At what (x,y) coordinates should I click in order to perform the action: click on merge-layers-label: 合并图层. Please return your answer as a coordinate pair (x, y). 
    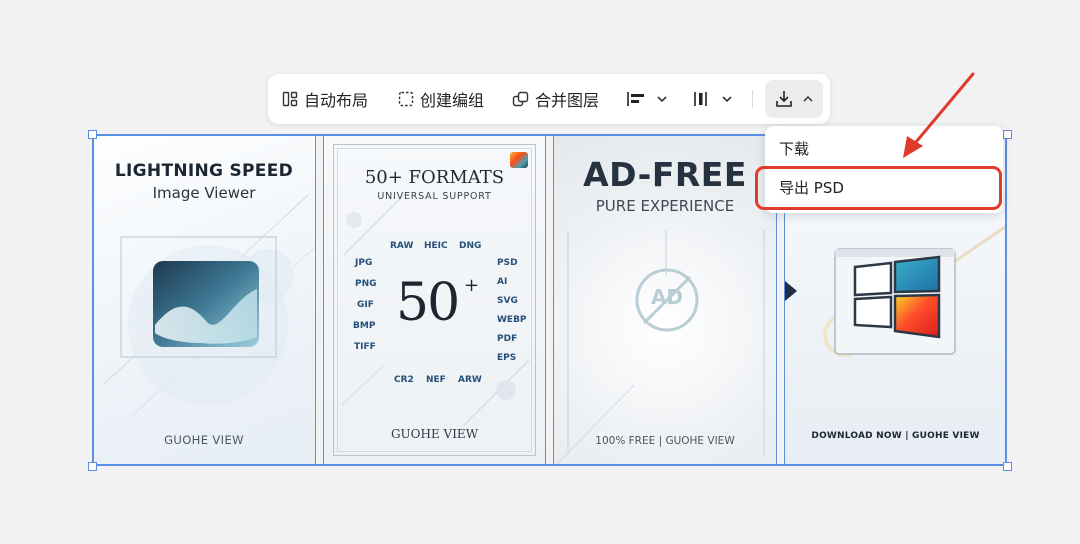
    Looking at the image, I should click on (567, 100).